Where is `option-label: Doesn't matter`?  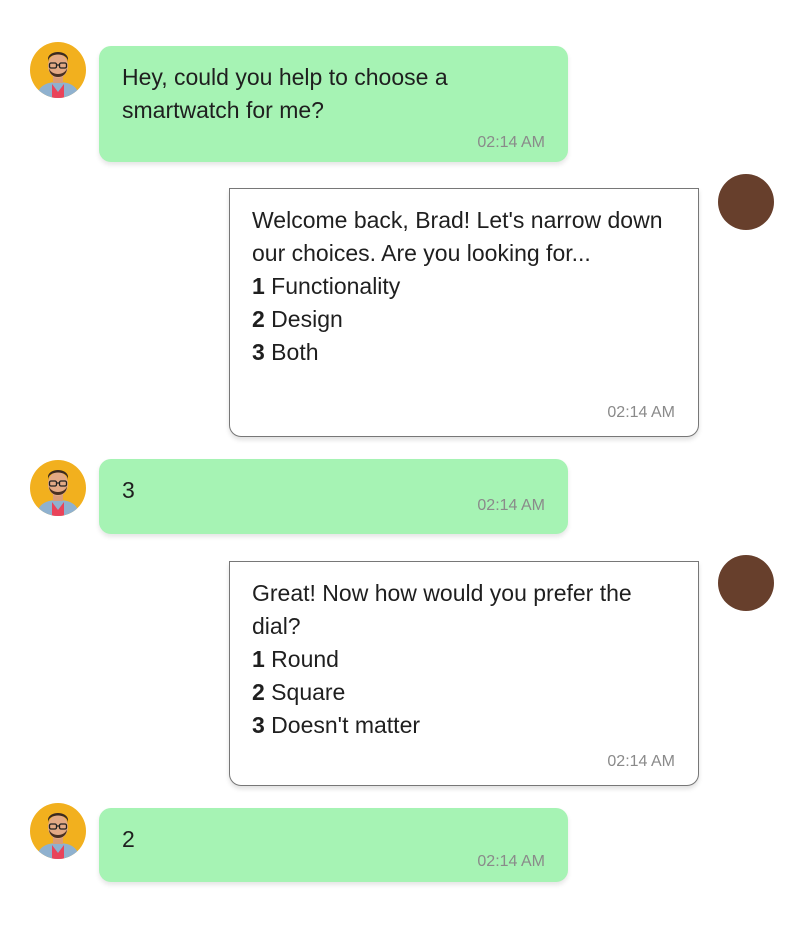
option-label: Doesn't matter is located at coordinates (342, 725).